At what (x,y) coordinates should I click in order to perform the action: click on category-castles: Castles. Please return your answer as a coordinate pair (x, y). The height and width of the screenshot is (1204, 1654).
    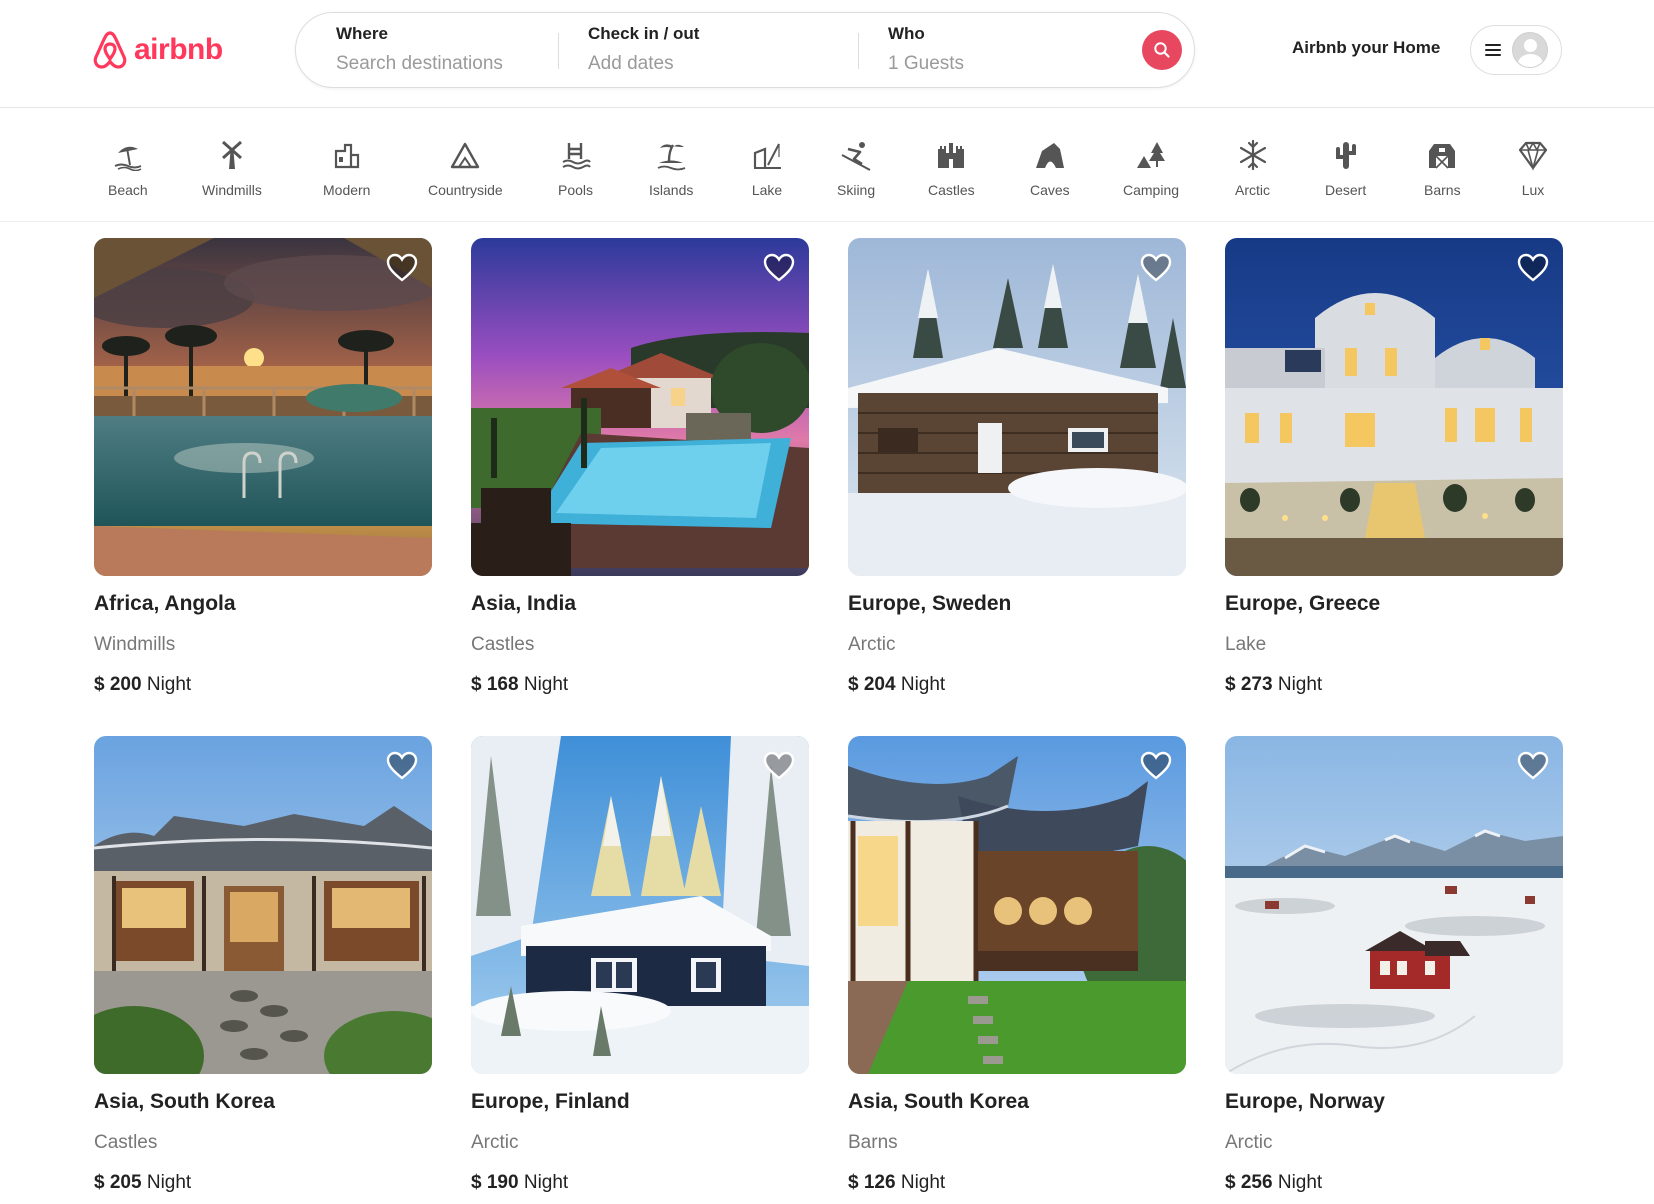
    Looking at the image, I should click on (951, 174).